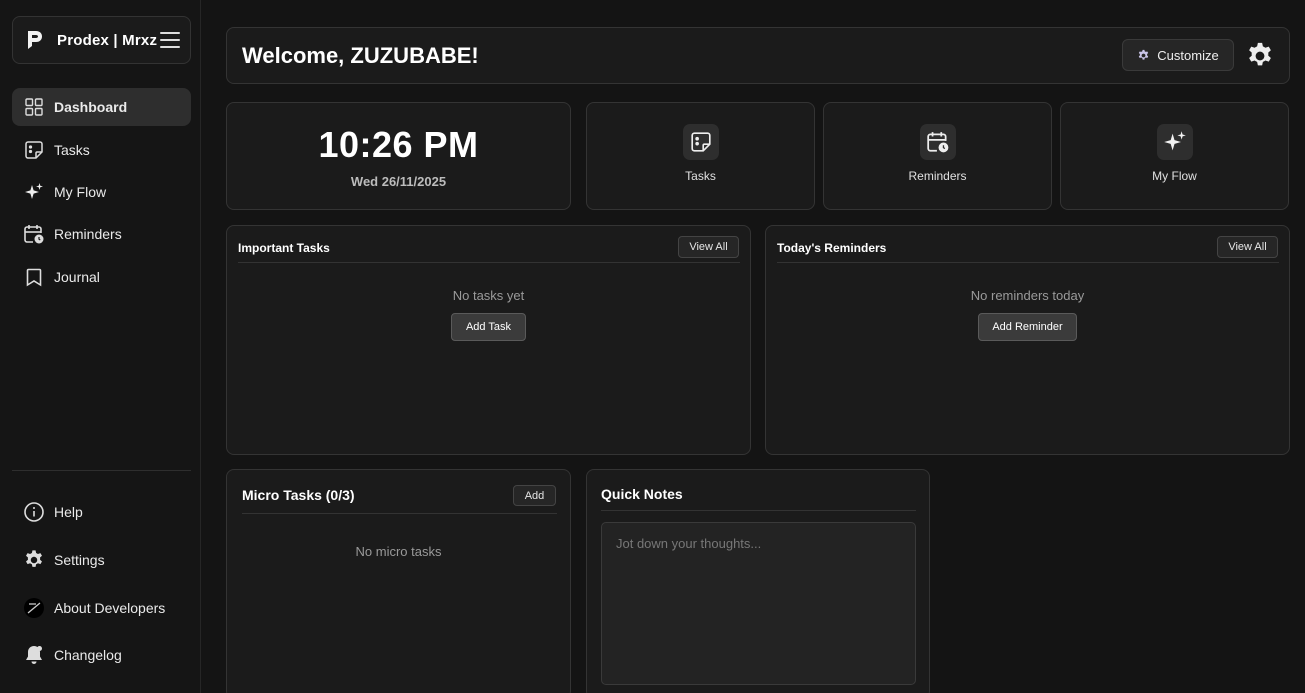  What do you see at coordinates (34, 107) in the screenshot?
I see `grid-icon` at bounding box center [34, 107].